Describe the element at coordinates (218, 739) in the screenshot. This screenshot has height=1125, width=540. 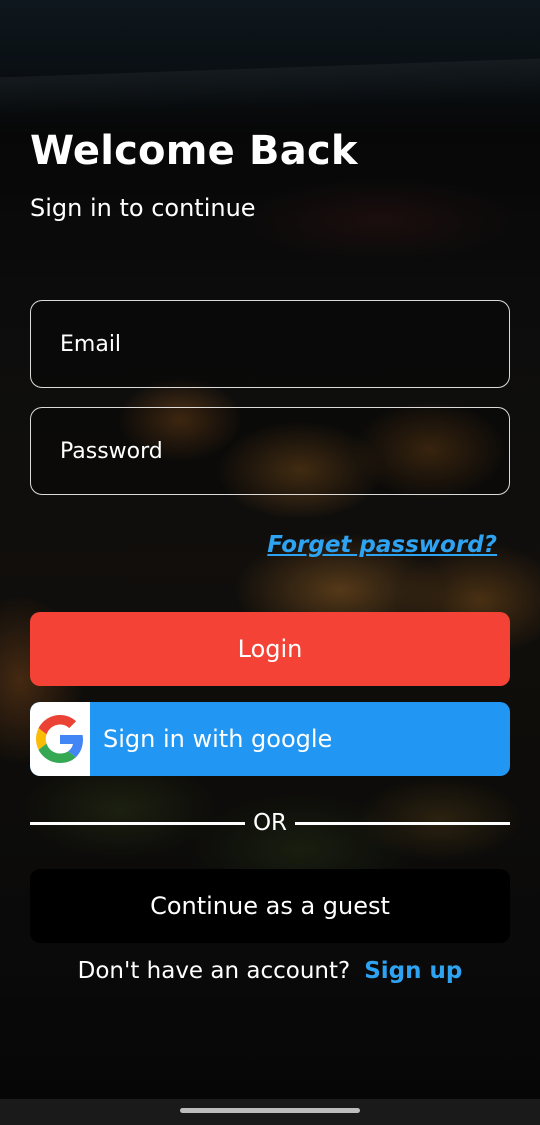
I see `google-signin-label: Sign in with google` at that location.